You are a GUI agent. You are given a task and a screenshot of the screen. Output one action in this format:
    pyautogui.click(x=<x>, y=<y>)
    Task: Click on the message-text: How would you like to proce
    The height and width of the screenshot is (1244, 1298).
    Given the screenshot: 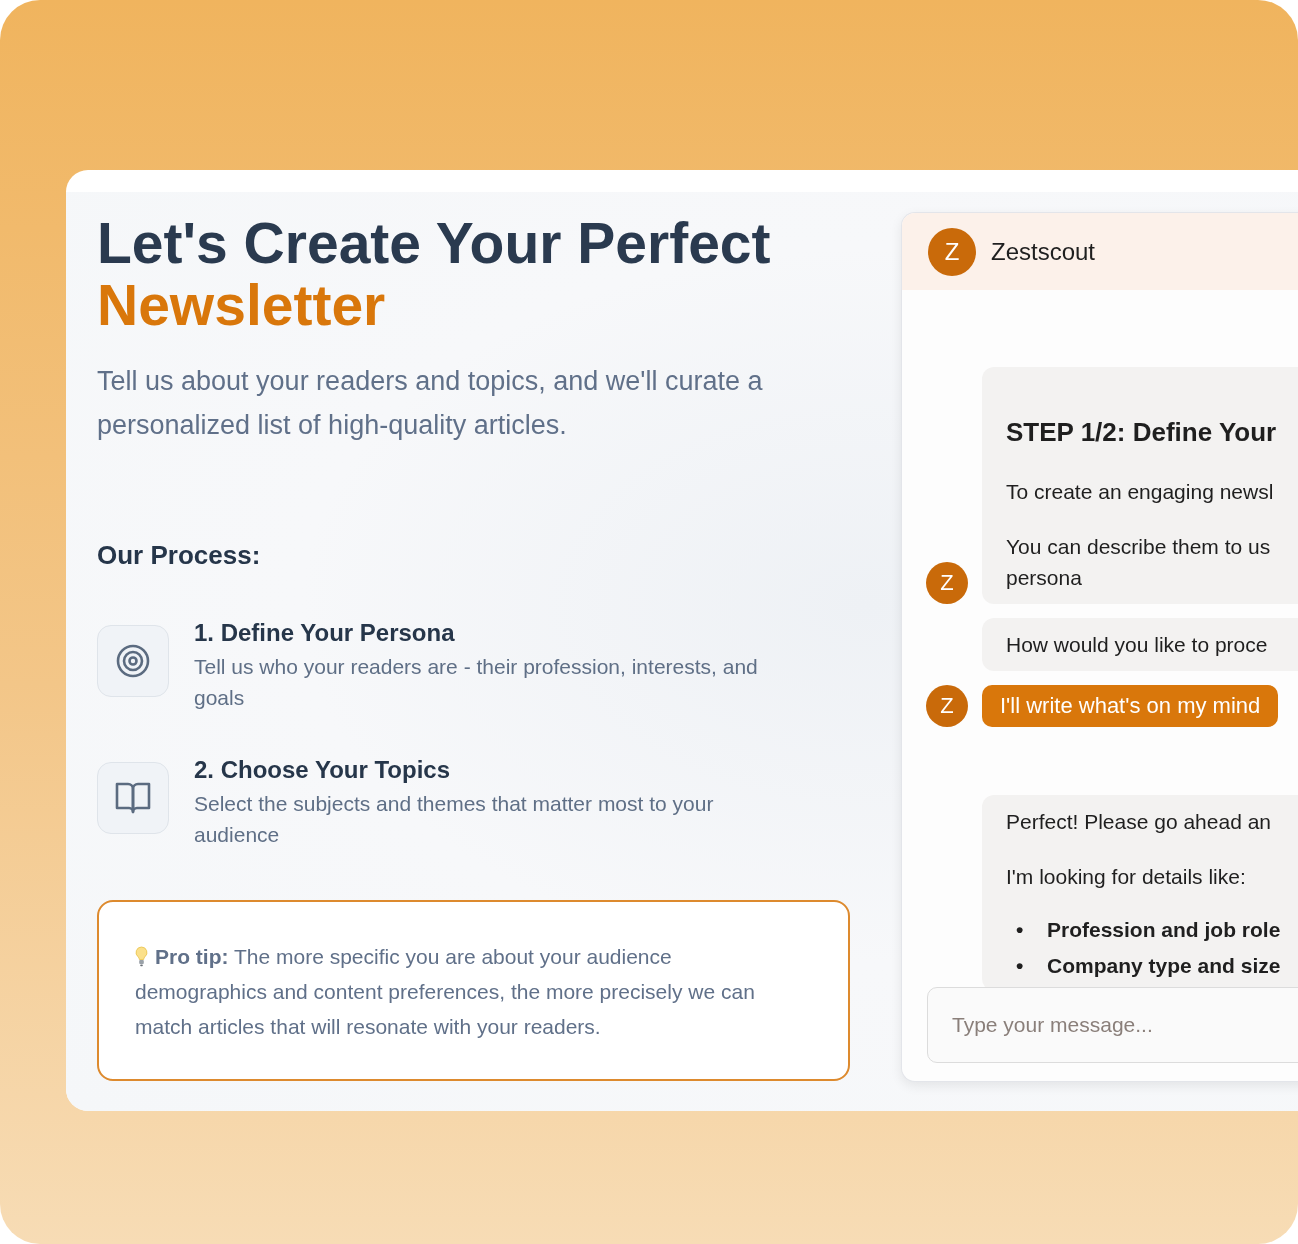 What is the action you would take?
    pyautogui.click(x=1137, y=645)
    